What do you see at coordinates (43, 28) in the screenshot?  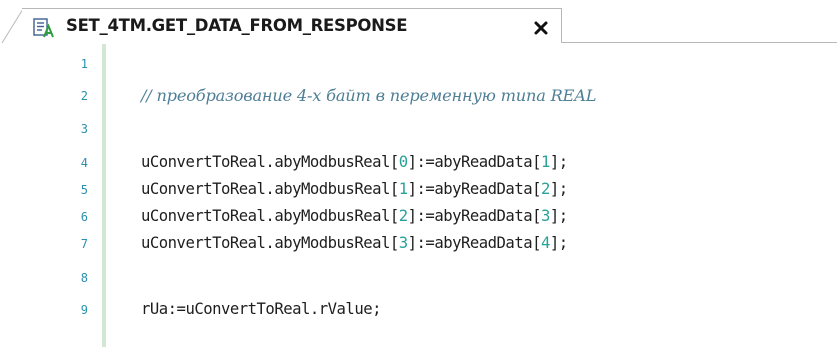 I see `structured-text-pou-icon` at bounding box center [43, 28].